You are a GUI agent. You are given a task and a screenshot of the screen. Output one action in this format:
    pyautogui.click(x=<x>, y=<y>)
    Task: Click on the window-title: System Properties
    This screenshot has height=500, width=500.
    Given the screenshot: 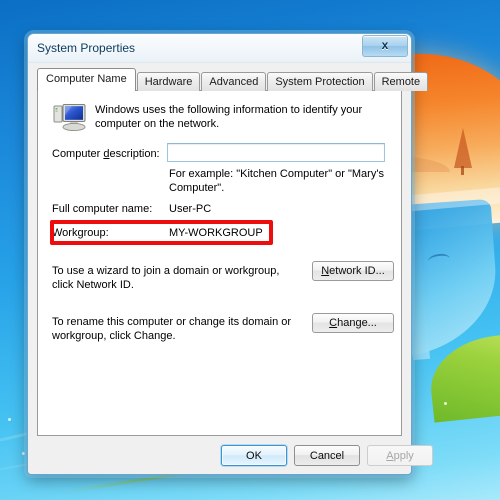 What is the action you would take?
    pyautogui.click(x=86, y=48)
    